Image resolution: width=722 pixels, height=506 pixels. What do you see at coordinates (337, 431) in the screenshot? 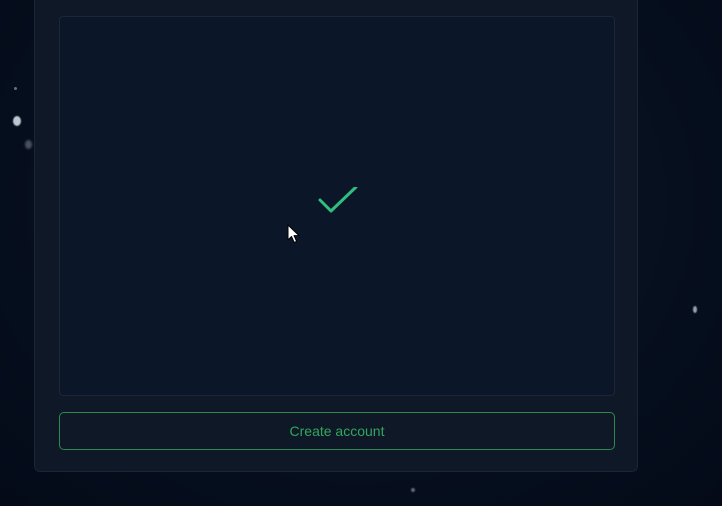
I see `create-account-button: Create account` at bounding box center [337, 431].